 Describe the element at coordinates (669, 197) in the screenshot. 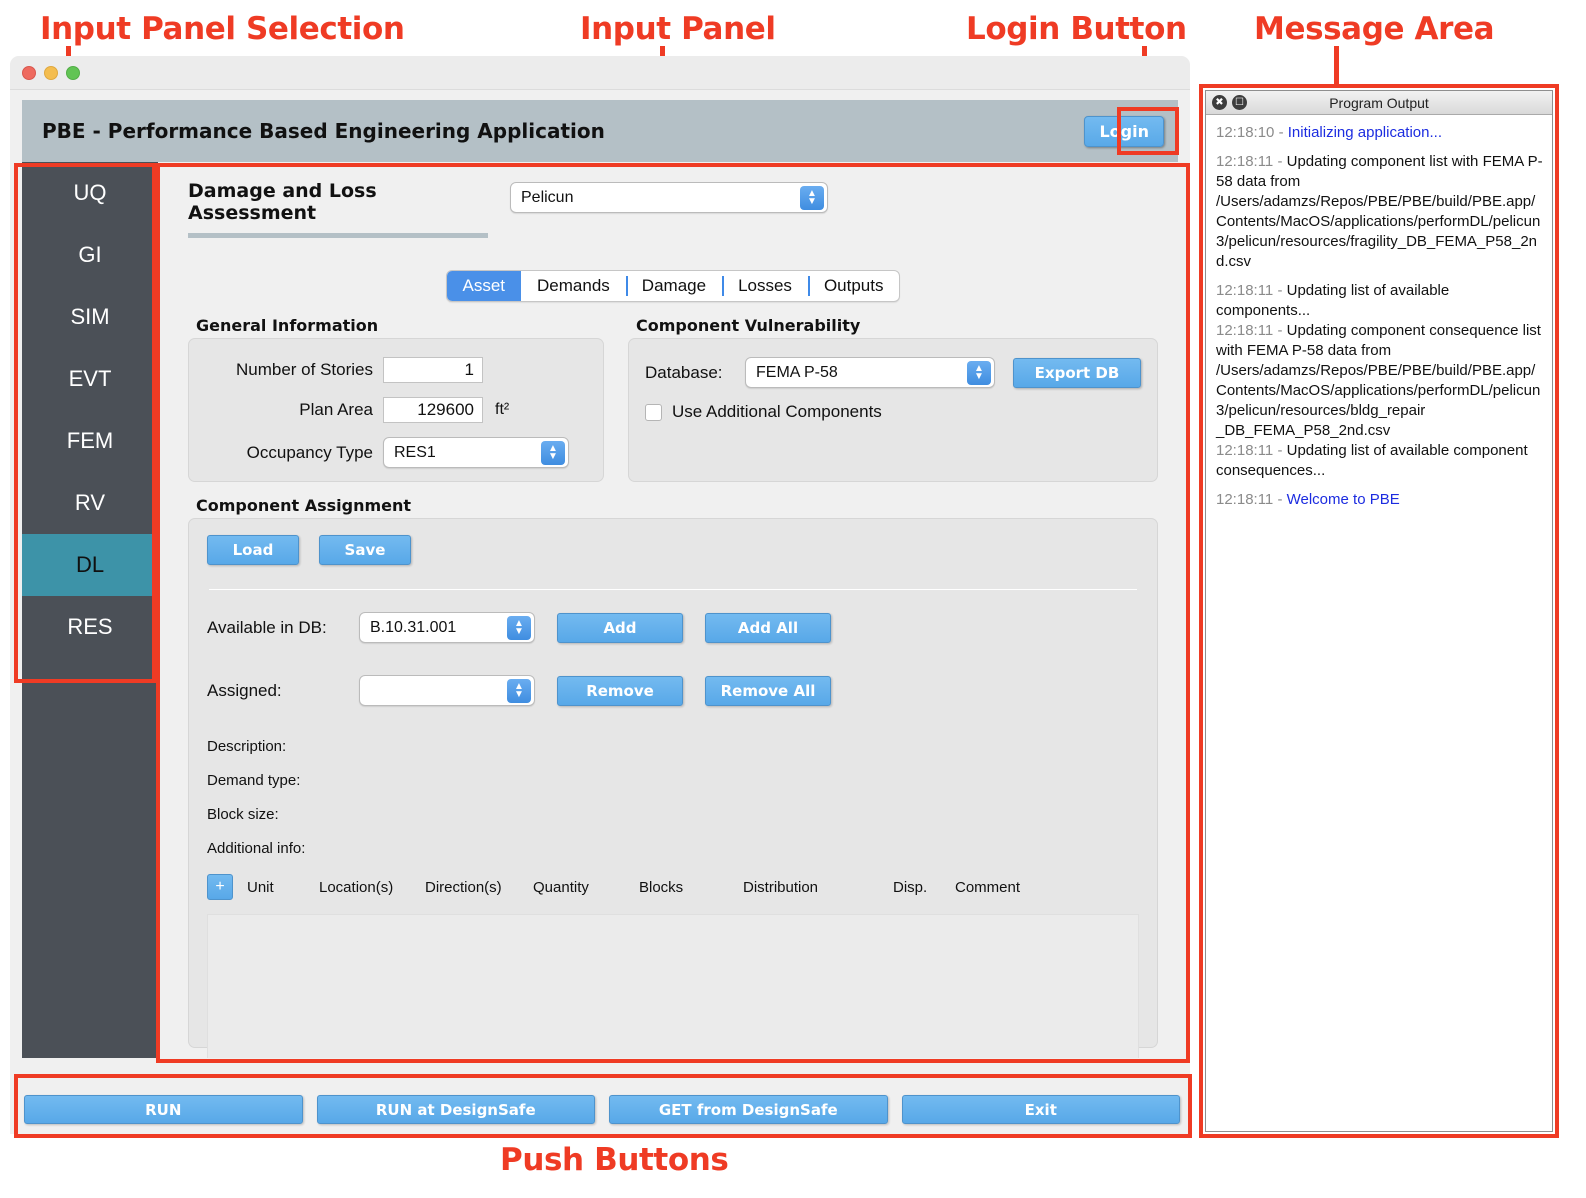

I see `engine-select: Pelicun ▲ ▼` at that location.